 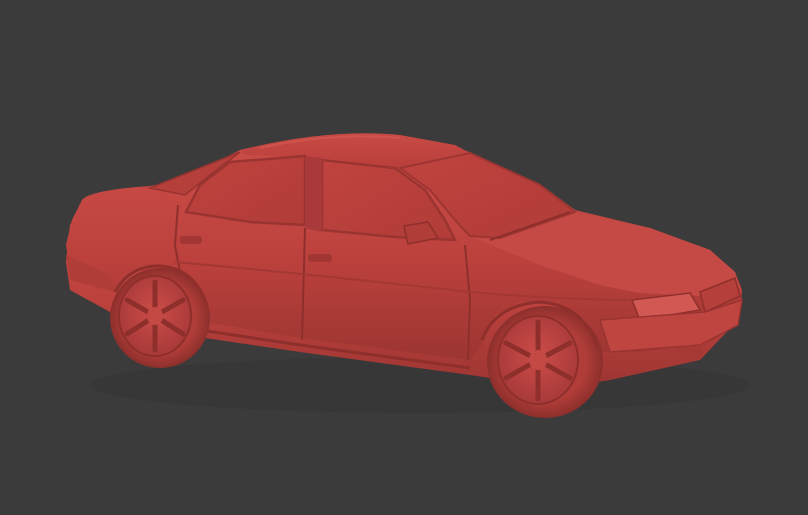 What do you see at coordinates (690, 352) in the screenshot?
I see `car-fog-light` at bounding box center [690, 352].